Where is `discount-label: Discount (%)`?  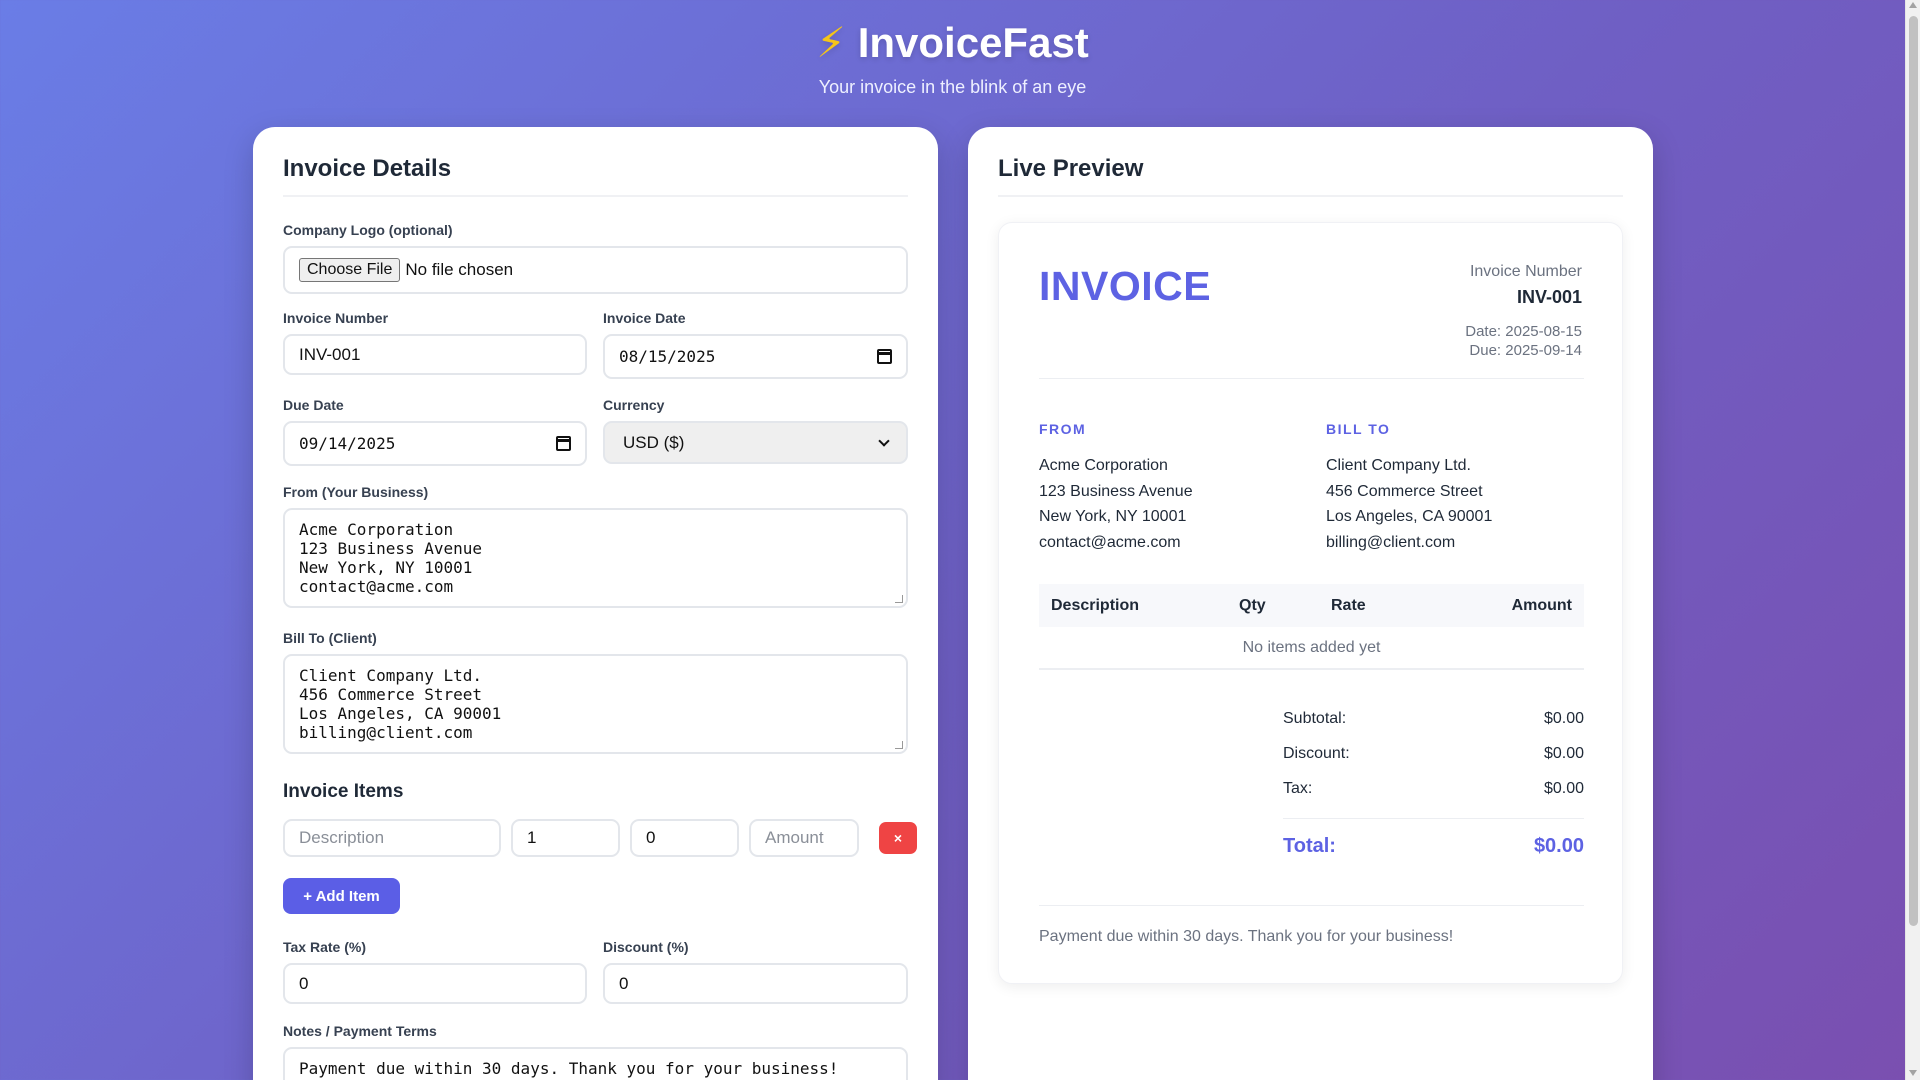 discount-label: Discount (%) is located at coordinates (646, 947).